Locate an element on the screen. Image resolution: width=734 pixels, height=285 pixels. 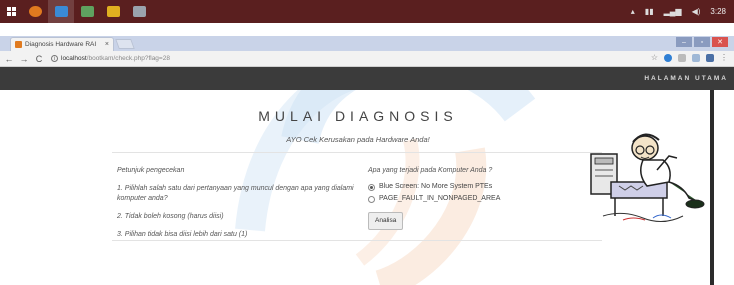
instructions-label: Petunjuk pengecekan is located at coordinates (151, 170).